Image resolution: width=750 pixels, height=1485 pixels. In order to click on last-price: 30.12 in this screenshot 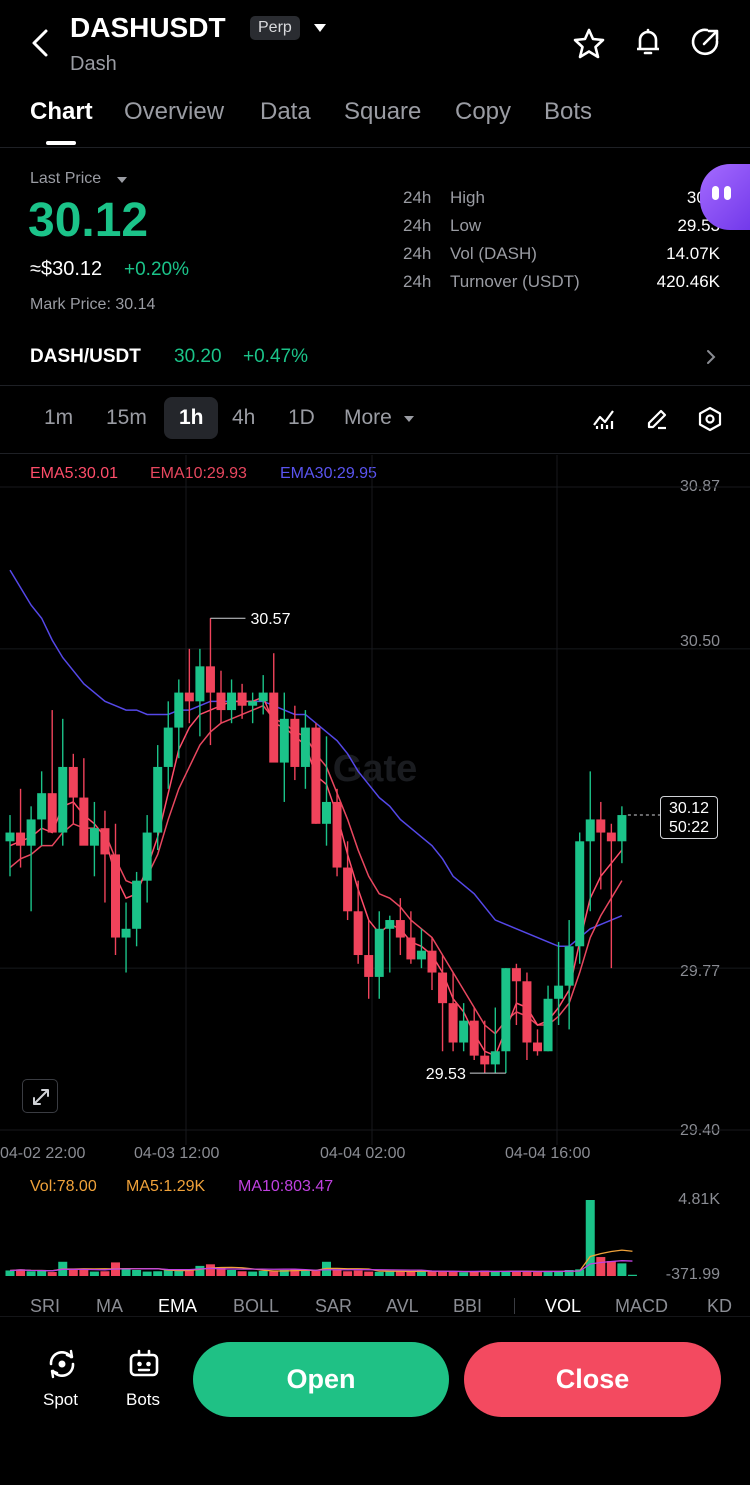, I will do `click(88, 220)`.